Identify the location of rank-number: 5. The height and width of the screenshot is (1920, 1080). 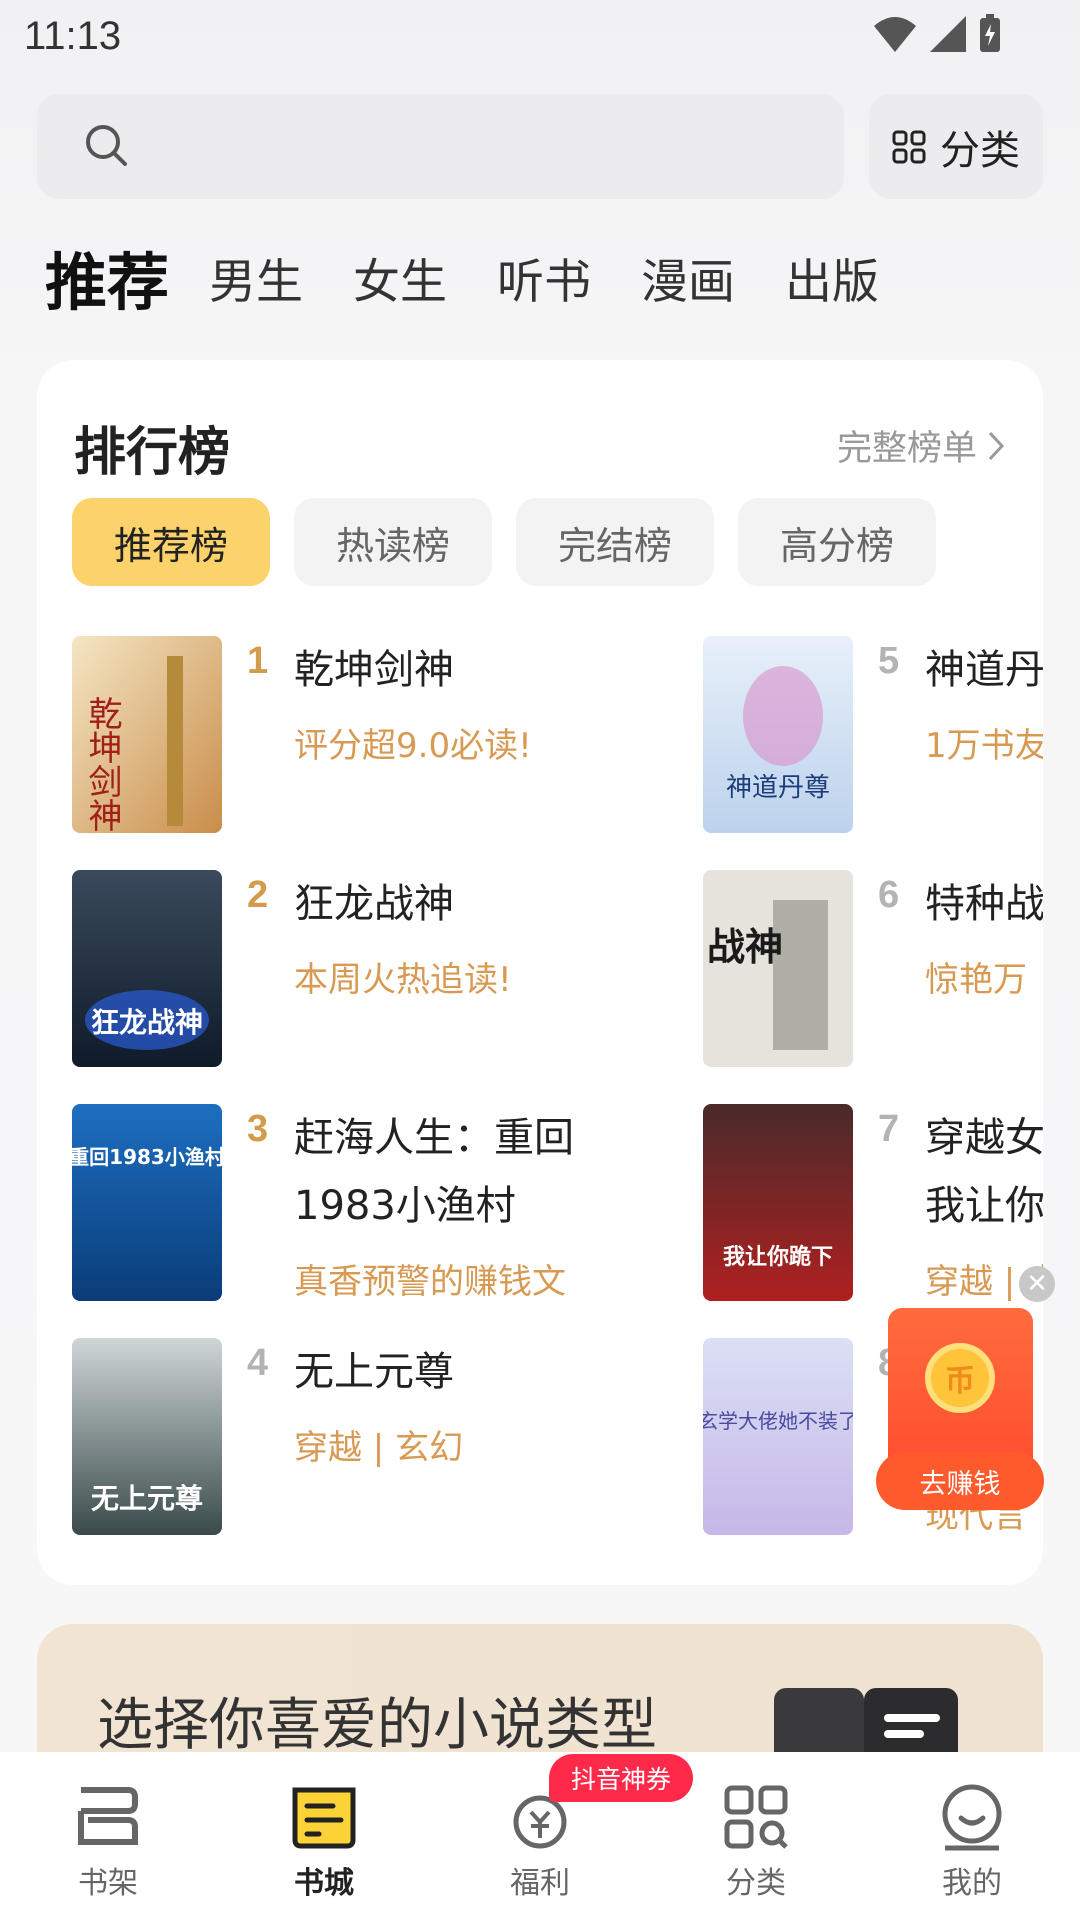
(889, 661).